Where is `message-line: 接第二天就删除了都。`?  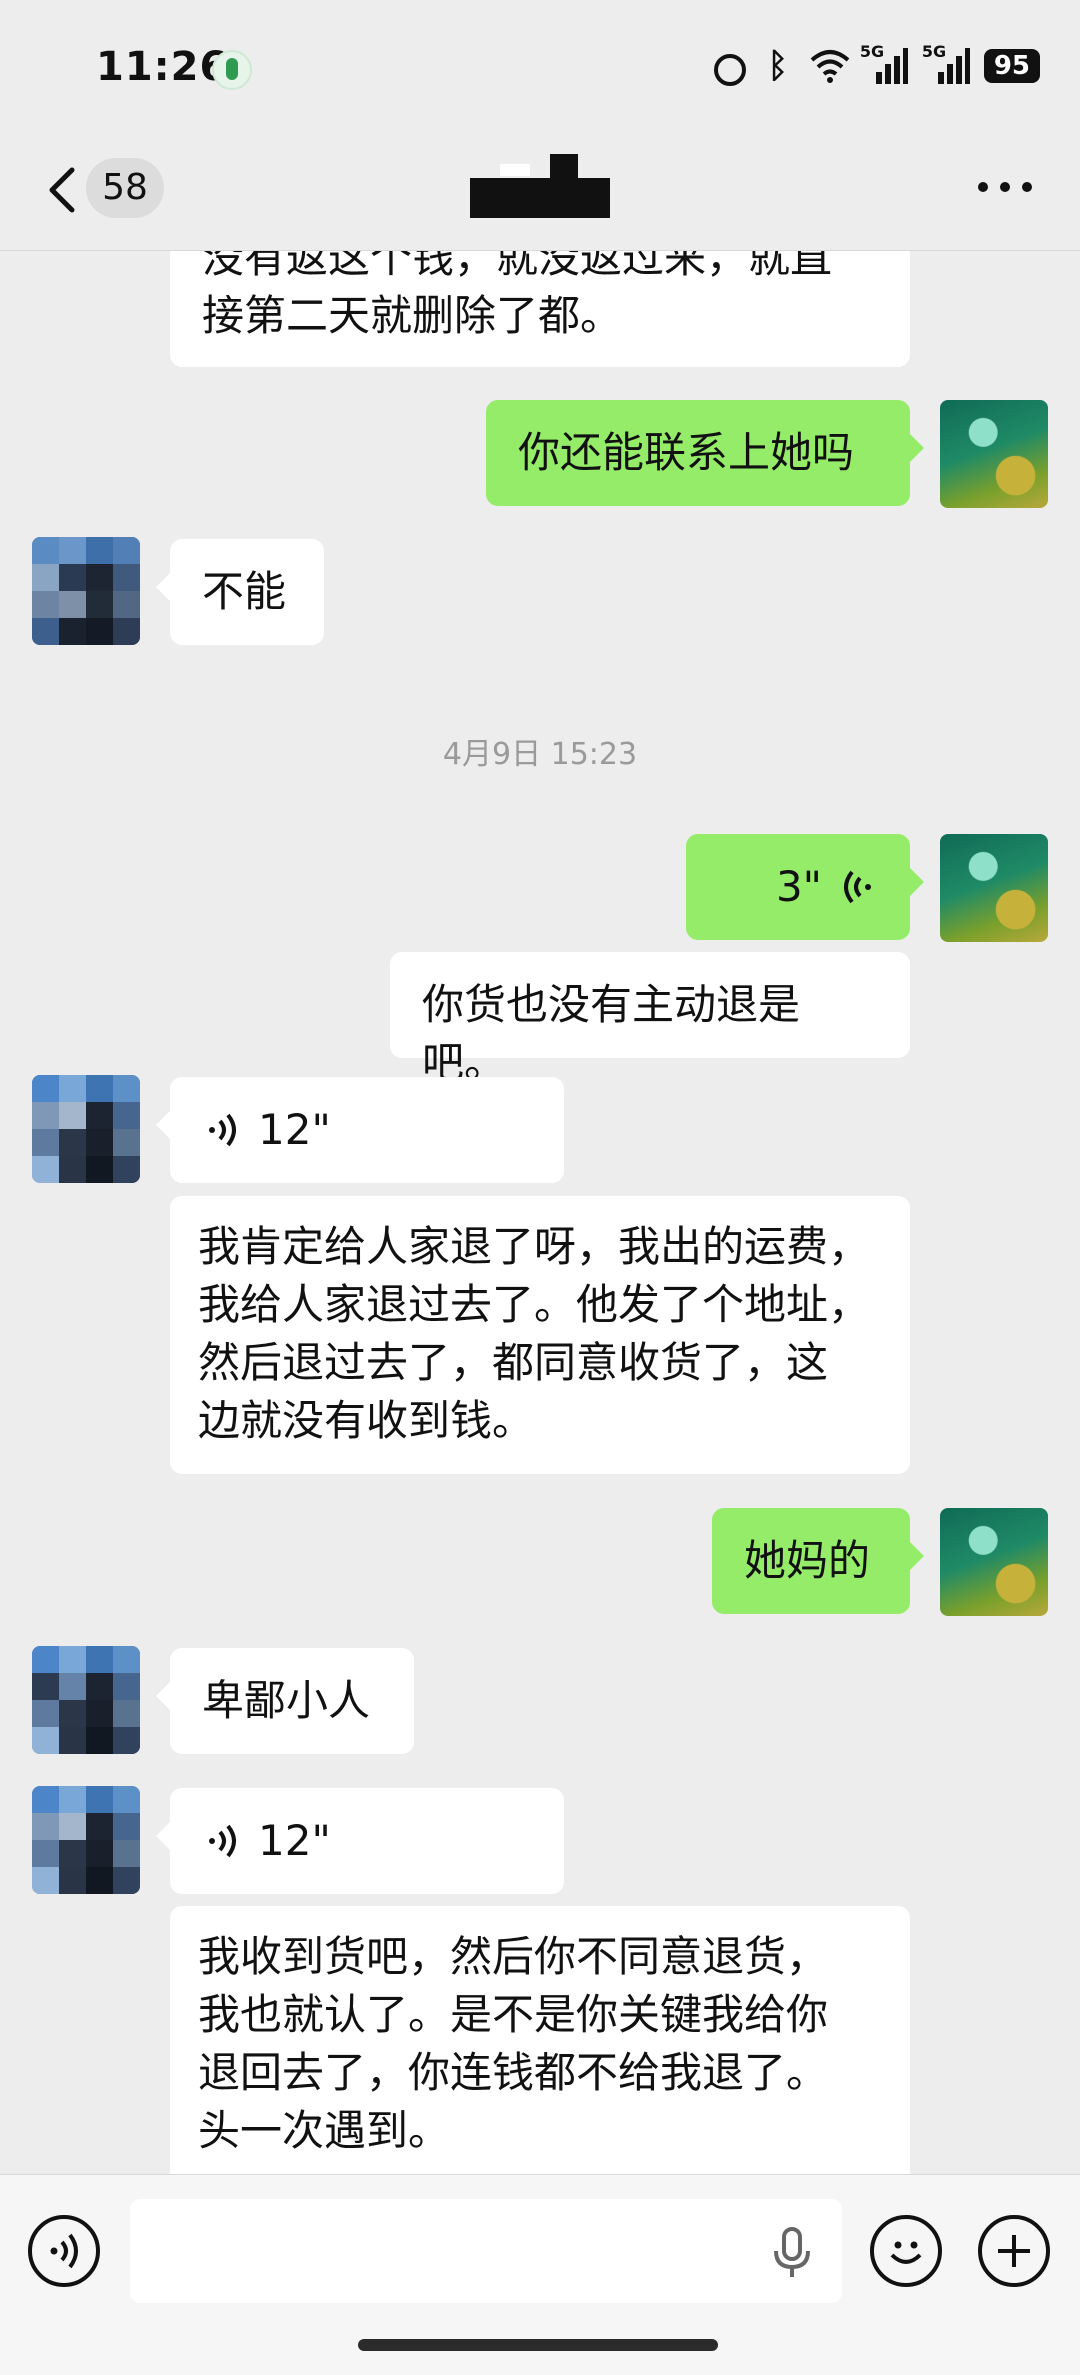 message-line: 接第二天就删除了都。 is located at coordinates (412, 315).